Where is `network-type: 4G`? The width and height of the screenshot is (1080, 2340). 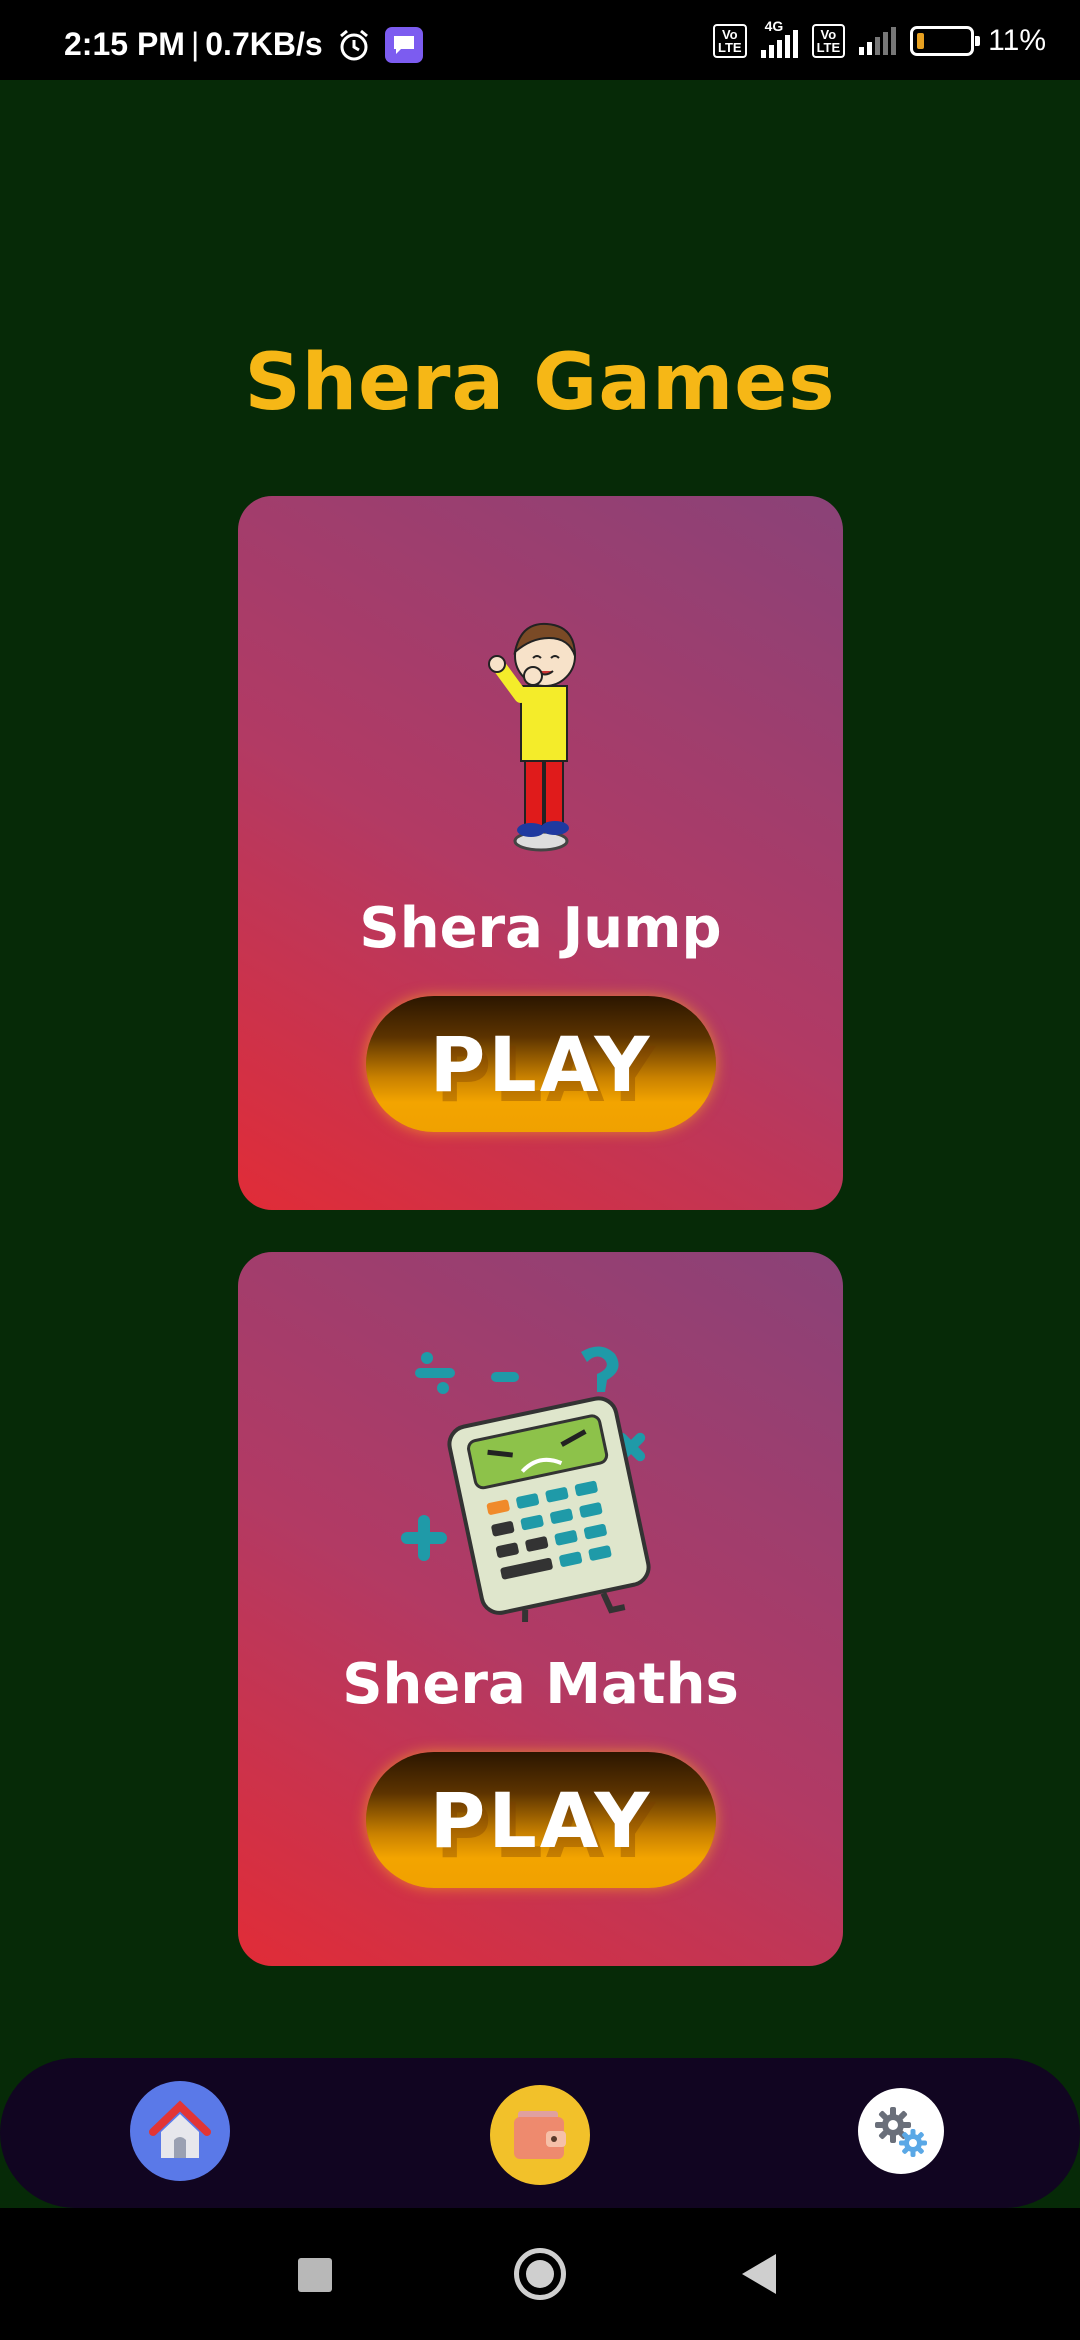 network-type: 4G is located at coordinates (774, 26).